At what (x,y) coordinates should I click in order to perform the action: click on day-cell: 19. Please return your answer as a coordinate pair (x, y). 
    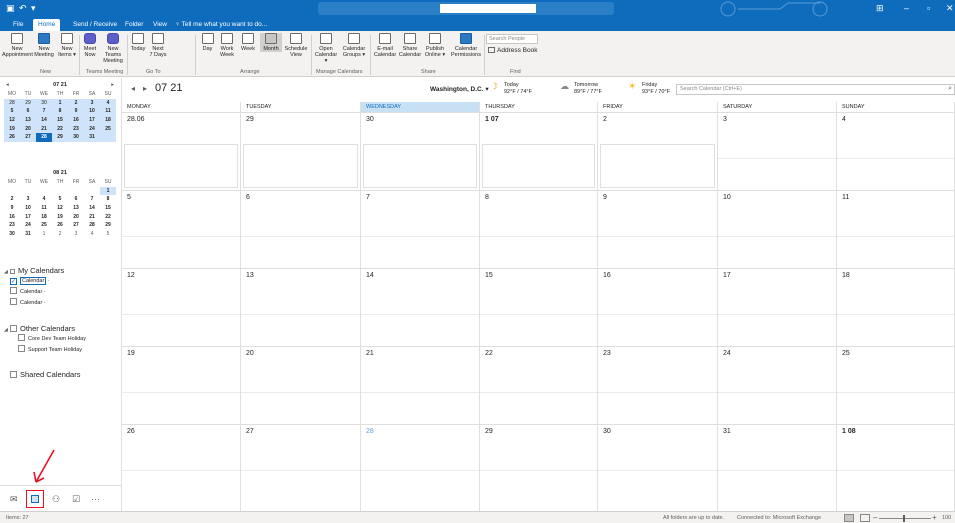
    Looking at the image, I should click on (181, 385).